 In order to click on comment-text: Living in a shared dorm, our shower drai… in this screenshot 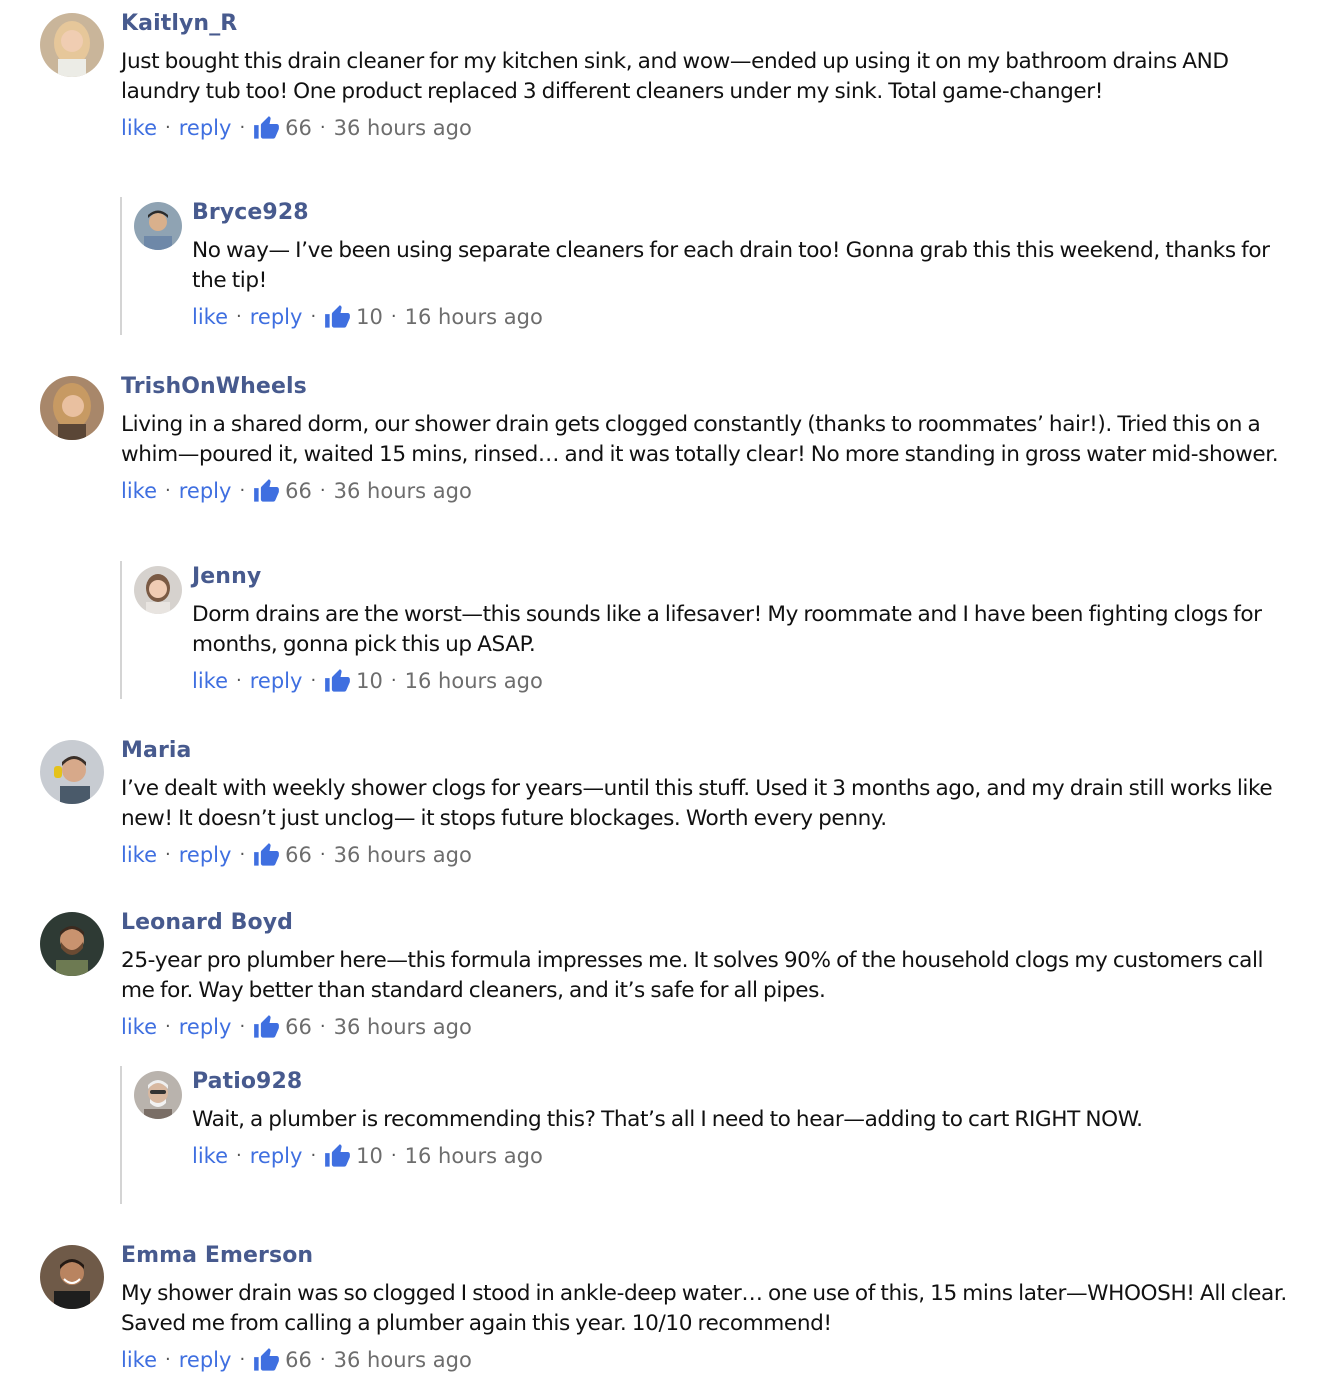, I will do `click(700, 439)`.